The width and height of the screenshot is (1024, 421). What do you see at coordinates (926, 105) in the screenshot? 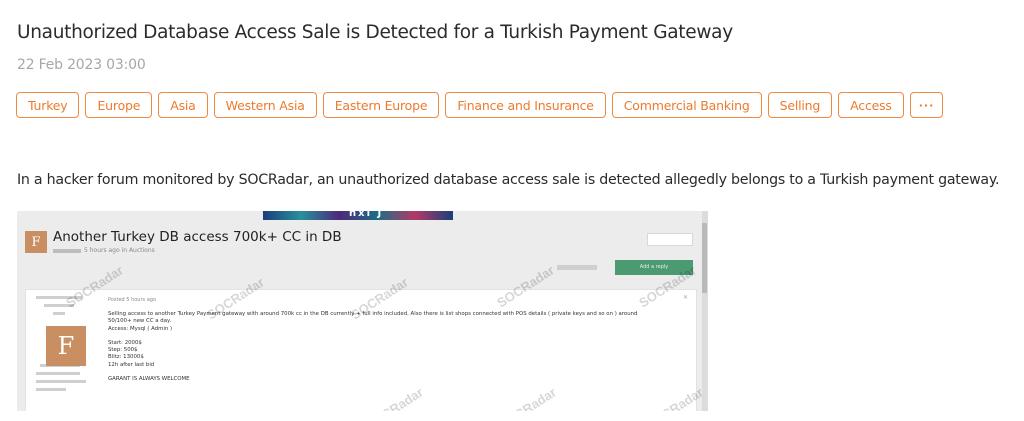
I see `more-tags-button: ···` at bounding box center [926, 105].